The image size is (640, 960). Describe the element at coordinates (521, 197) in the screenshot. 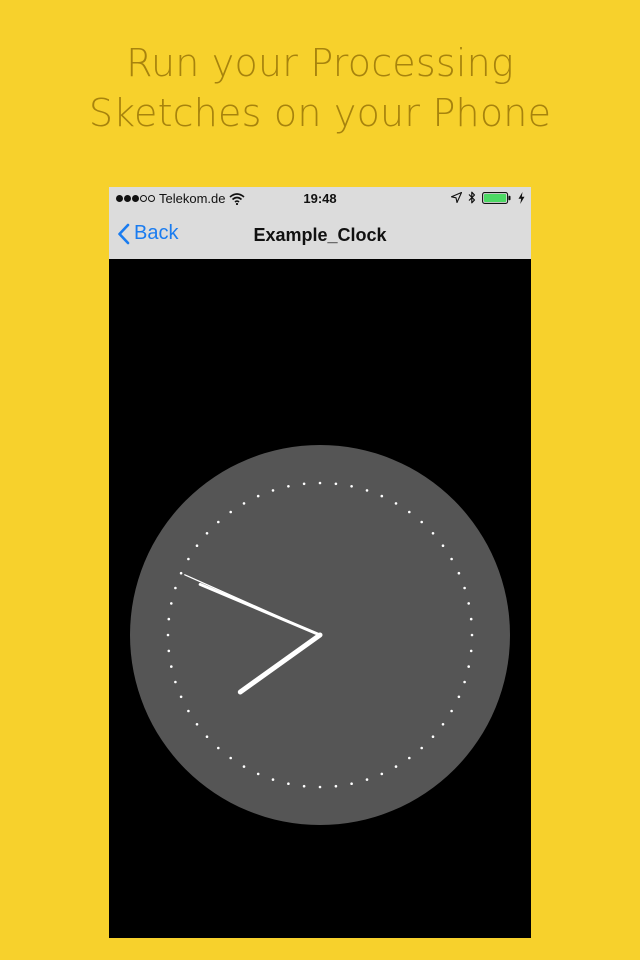

I see `charging-bolt-icon` at that location.